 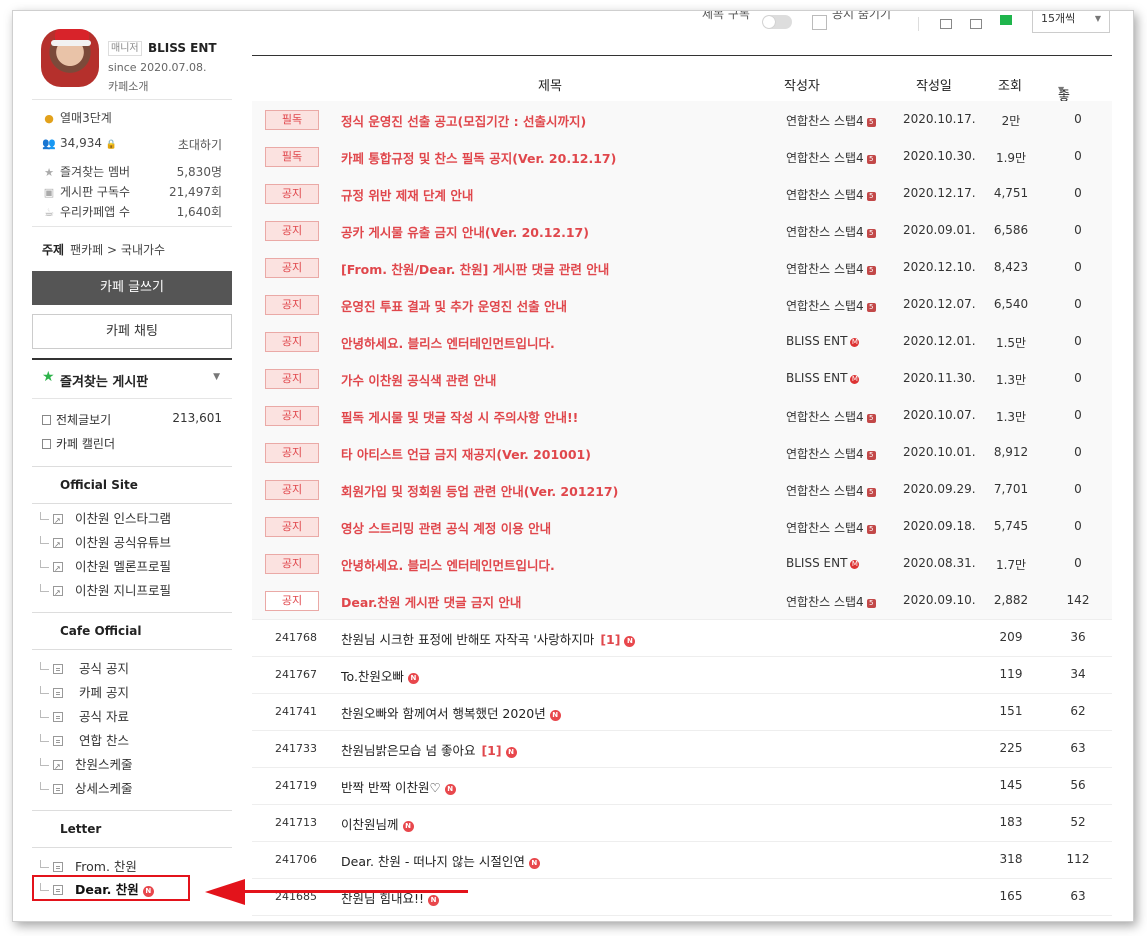 What do you see at coordinates (200, 144) in the screenshot?
I see `invite-link: 초대하기` at bounding box center [200, 144].